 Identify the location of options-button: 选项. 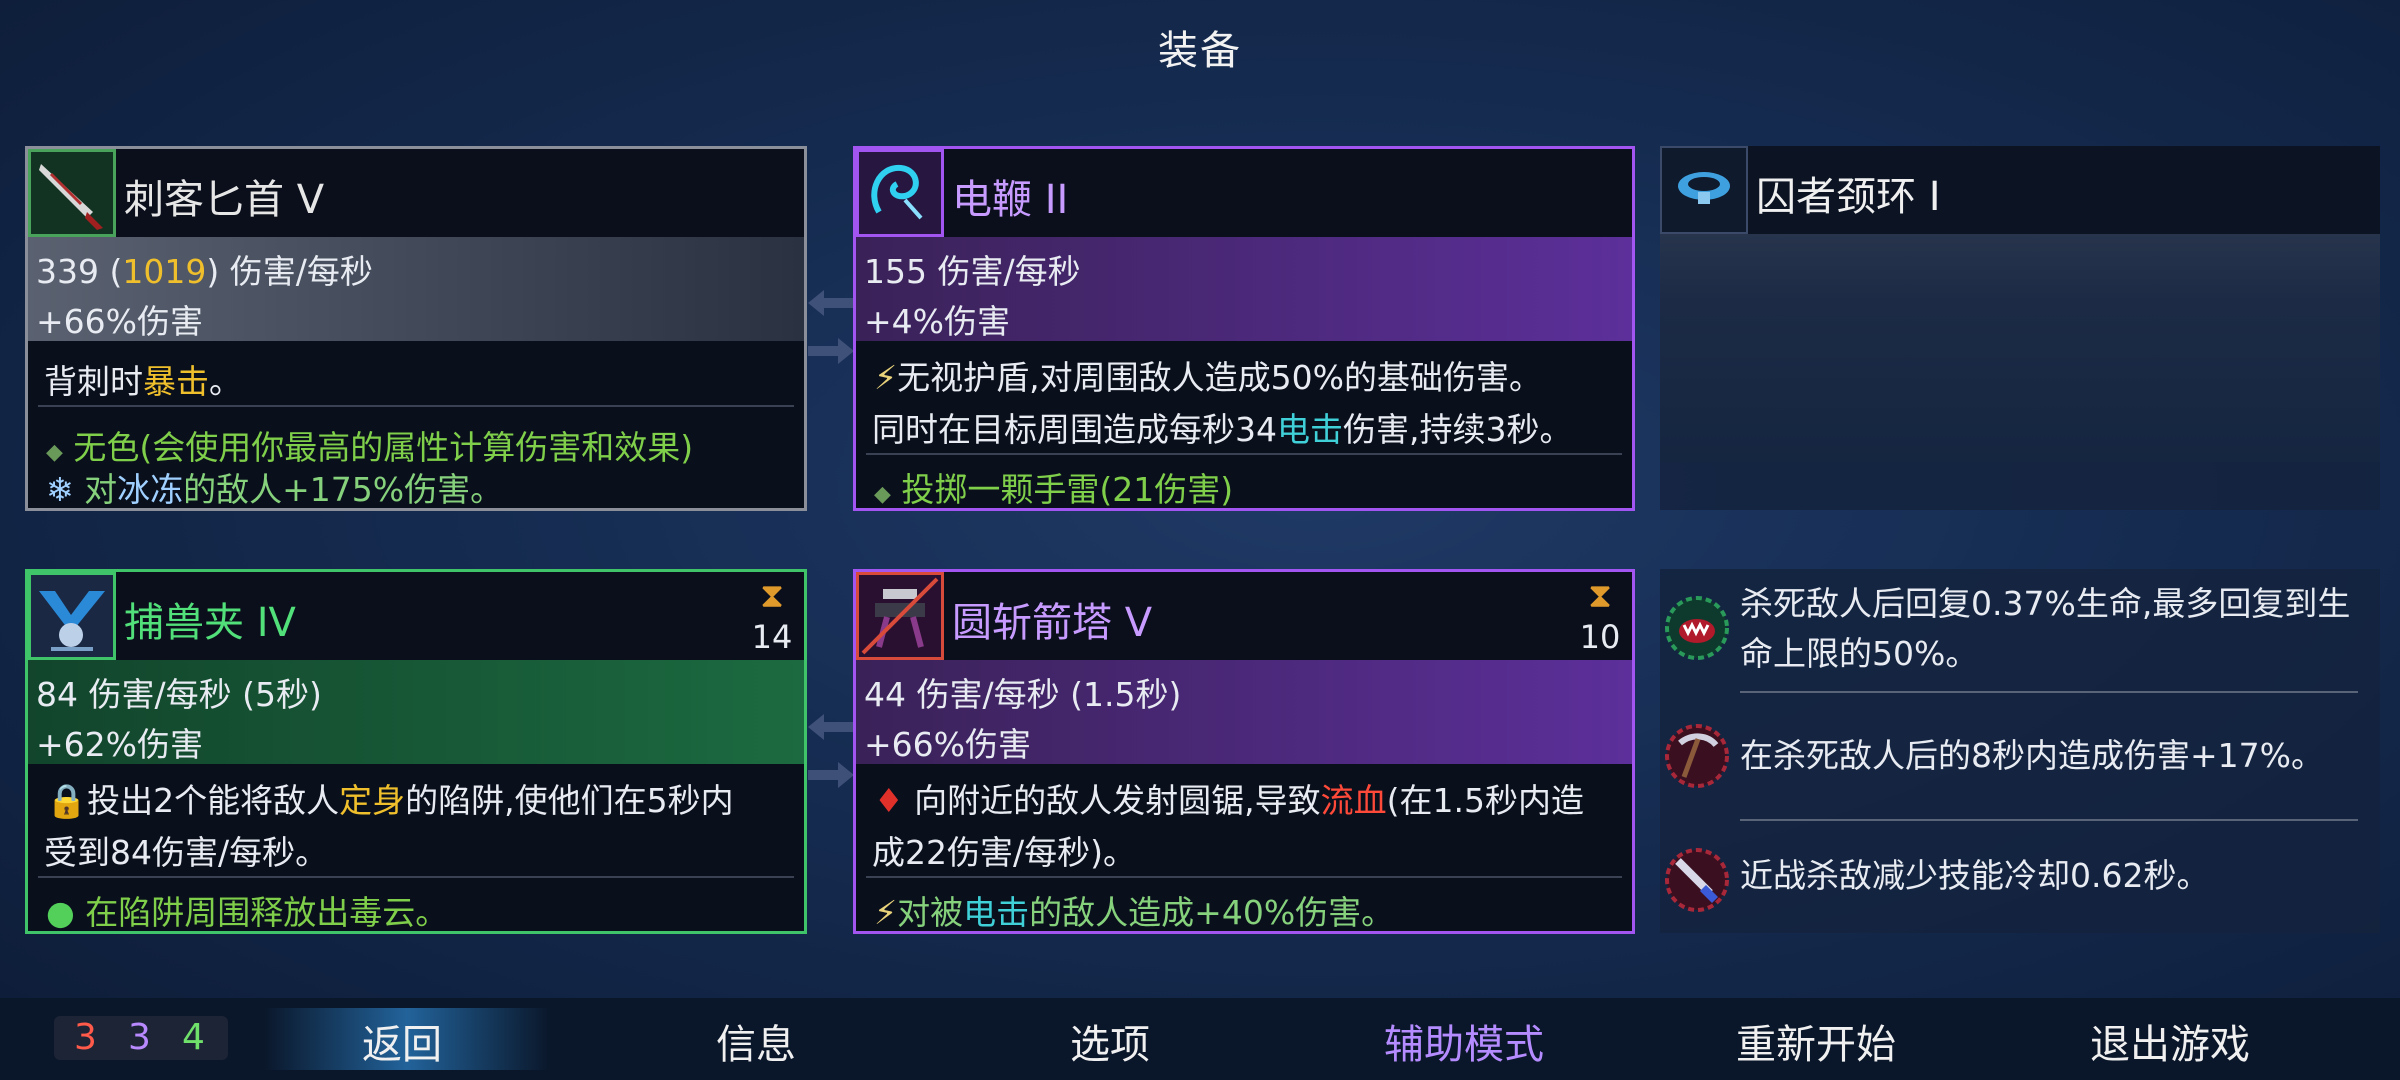
(1110, 1041).